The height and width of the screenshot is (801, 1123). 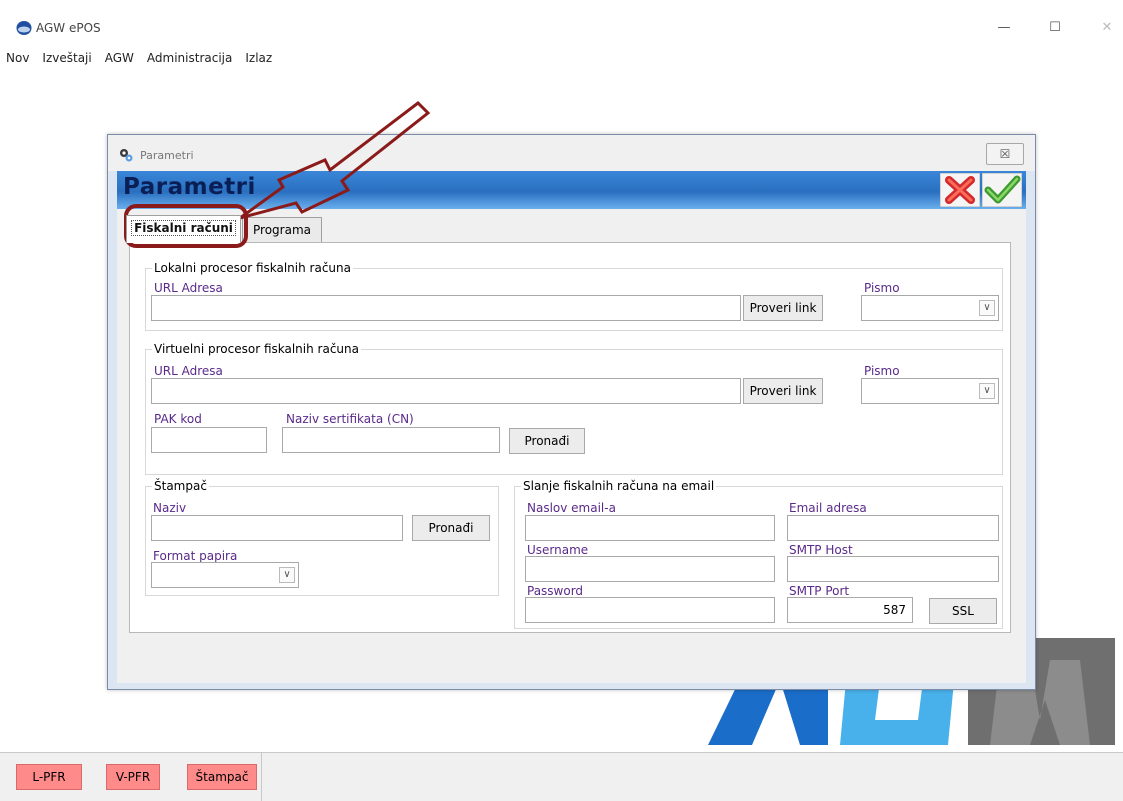 I want to click on menu-izvestaji: Izveštaji, so click(x=66, y=58).